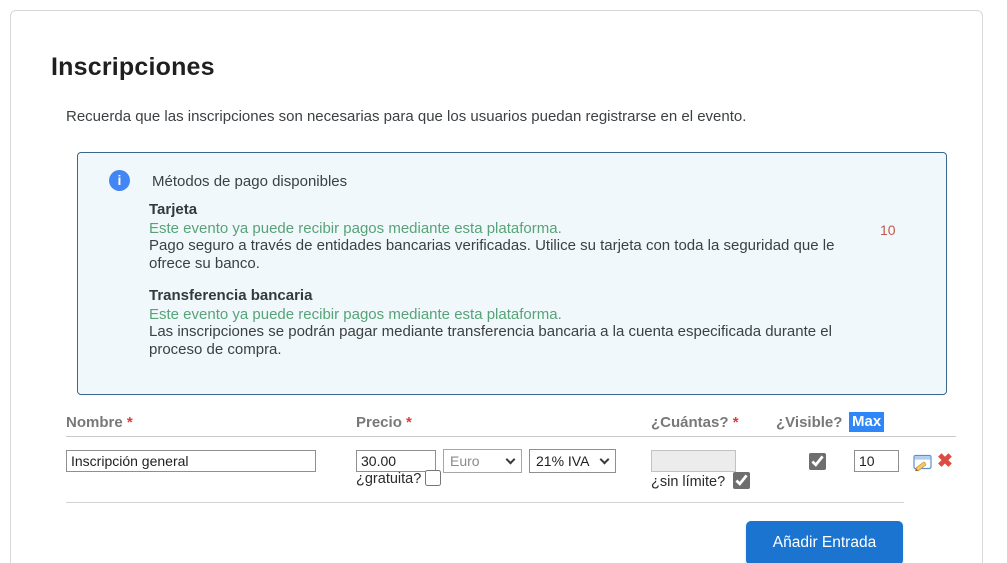 The image size is (1007, 563). I want to click on info-icon: i, so click(119, 180).